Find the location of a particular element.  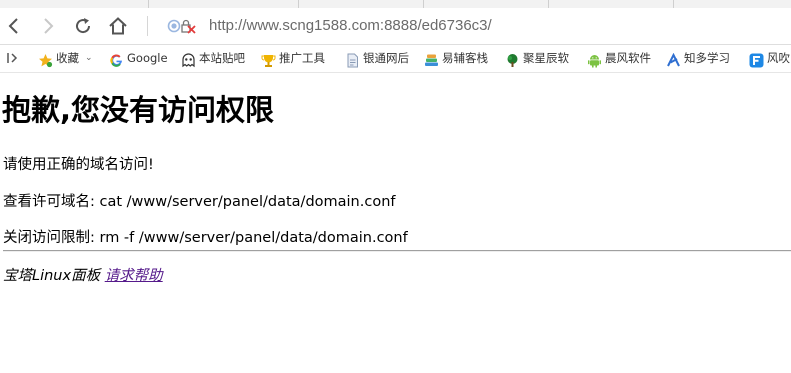

forward-arrow-icon is located at coordinates (49, 26).